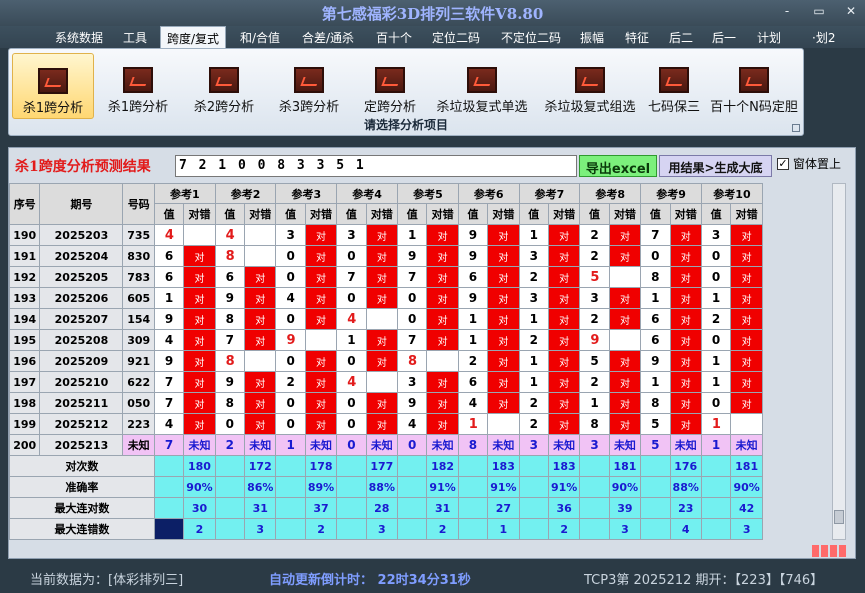 The width and height of the screenshot is (865, 593). What do you see at coordinates (787, 11) in the screenshot?
I see `minimize-button: -` at bounding box center [787, 11].